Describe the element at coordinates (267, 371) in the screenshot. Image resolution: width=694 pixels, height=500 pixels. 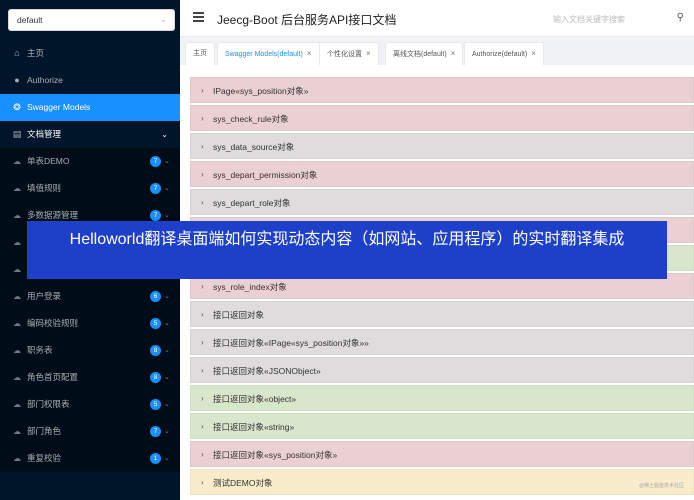
I see `model-name: 接口返回对象«JSONObject»` at that location.